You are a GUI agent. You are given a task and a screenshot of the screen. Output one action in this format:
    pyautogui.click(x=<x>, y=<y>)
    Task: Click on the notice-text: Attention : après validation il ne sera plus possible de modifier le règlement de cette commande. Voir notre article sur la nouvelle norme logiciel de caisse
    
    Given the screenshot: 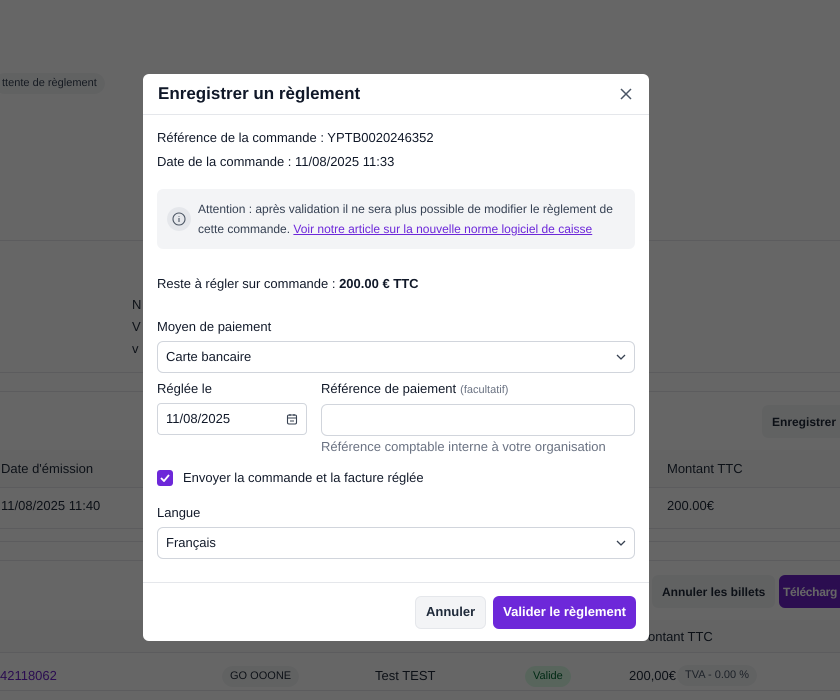 What is the action you would take?
    pyautogui.click(x=406, y=219)
    